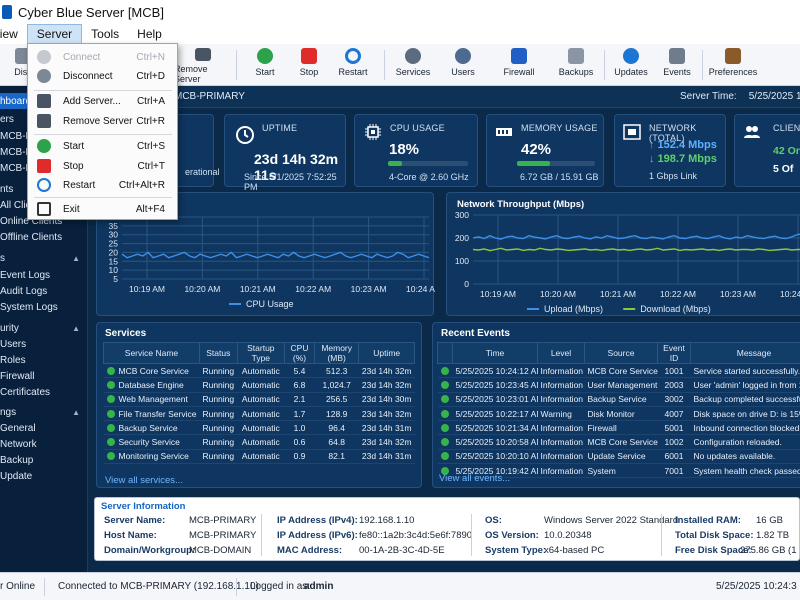  I want to click on window-title: Cyber Blue Server [MCB], so click(91, 12).